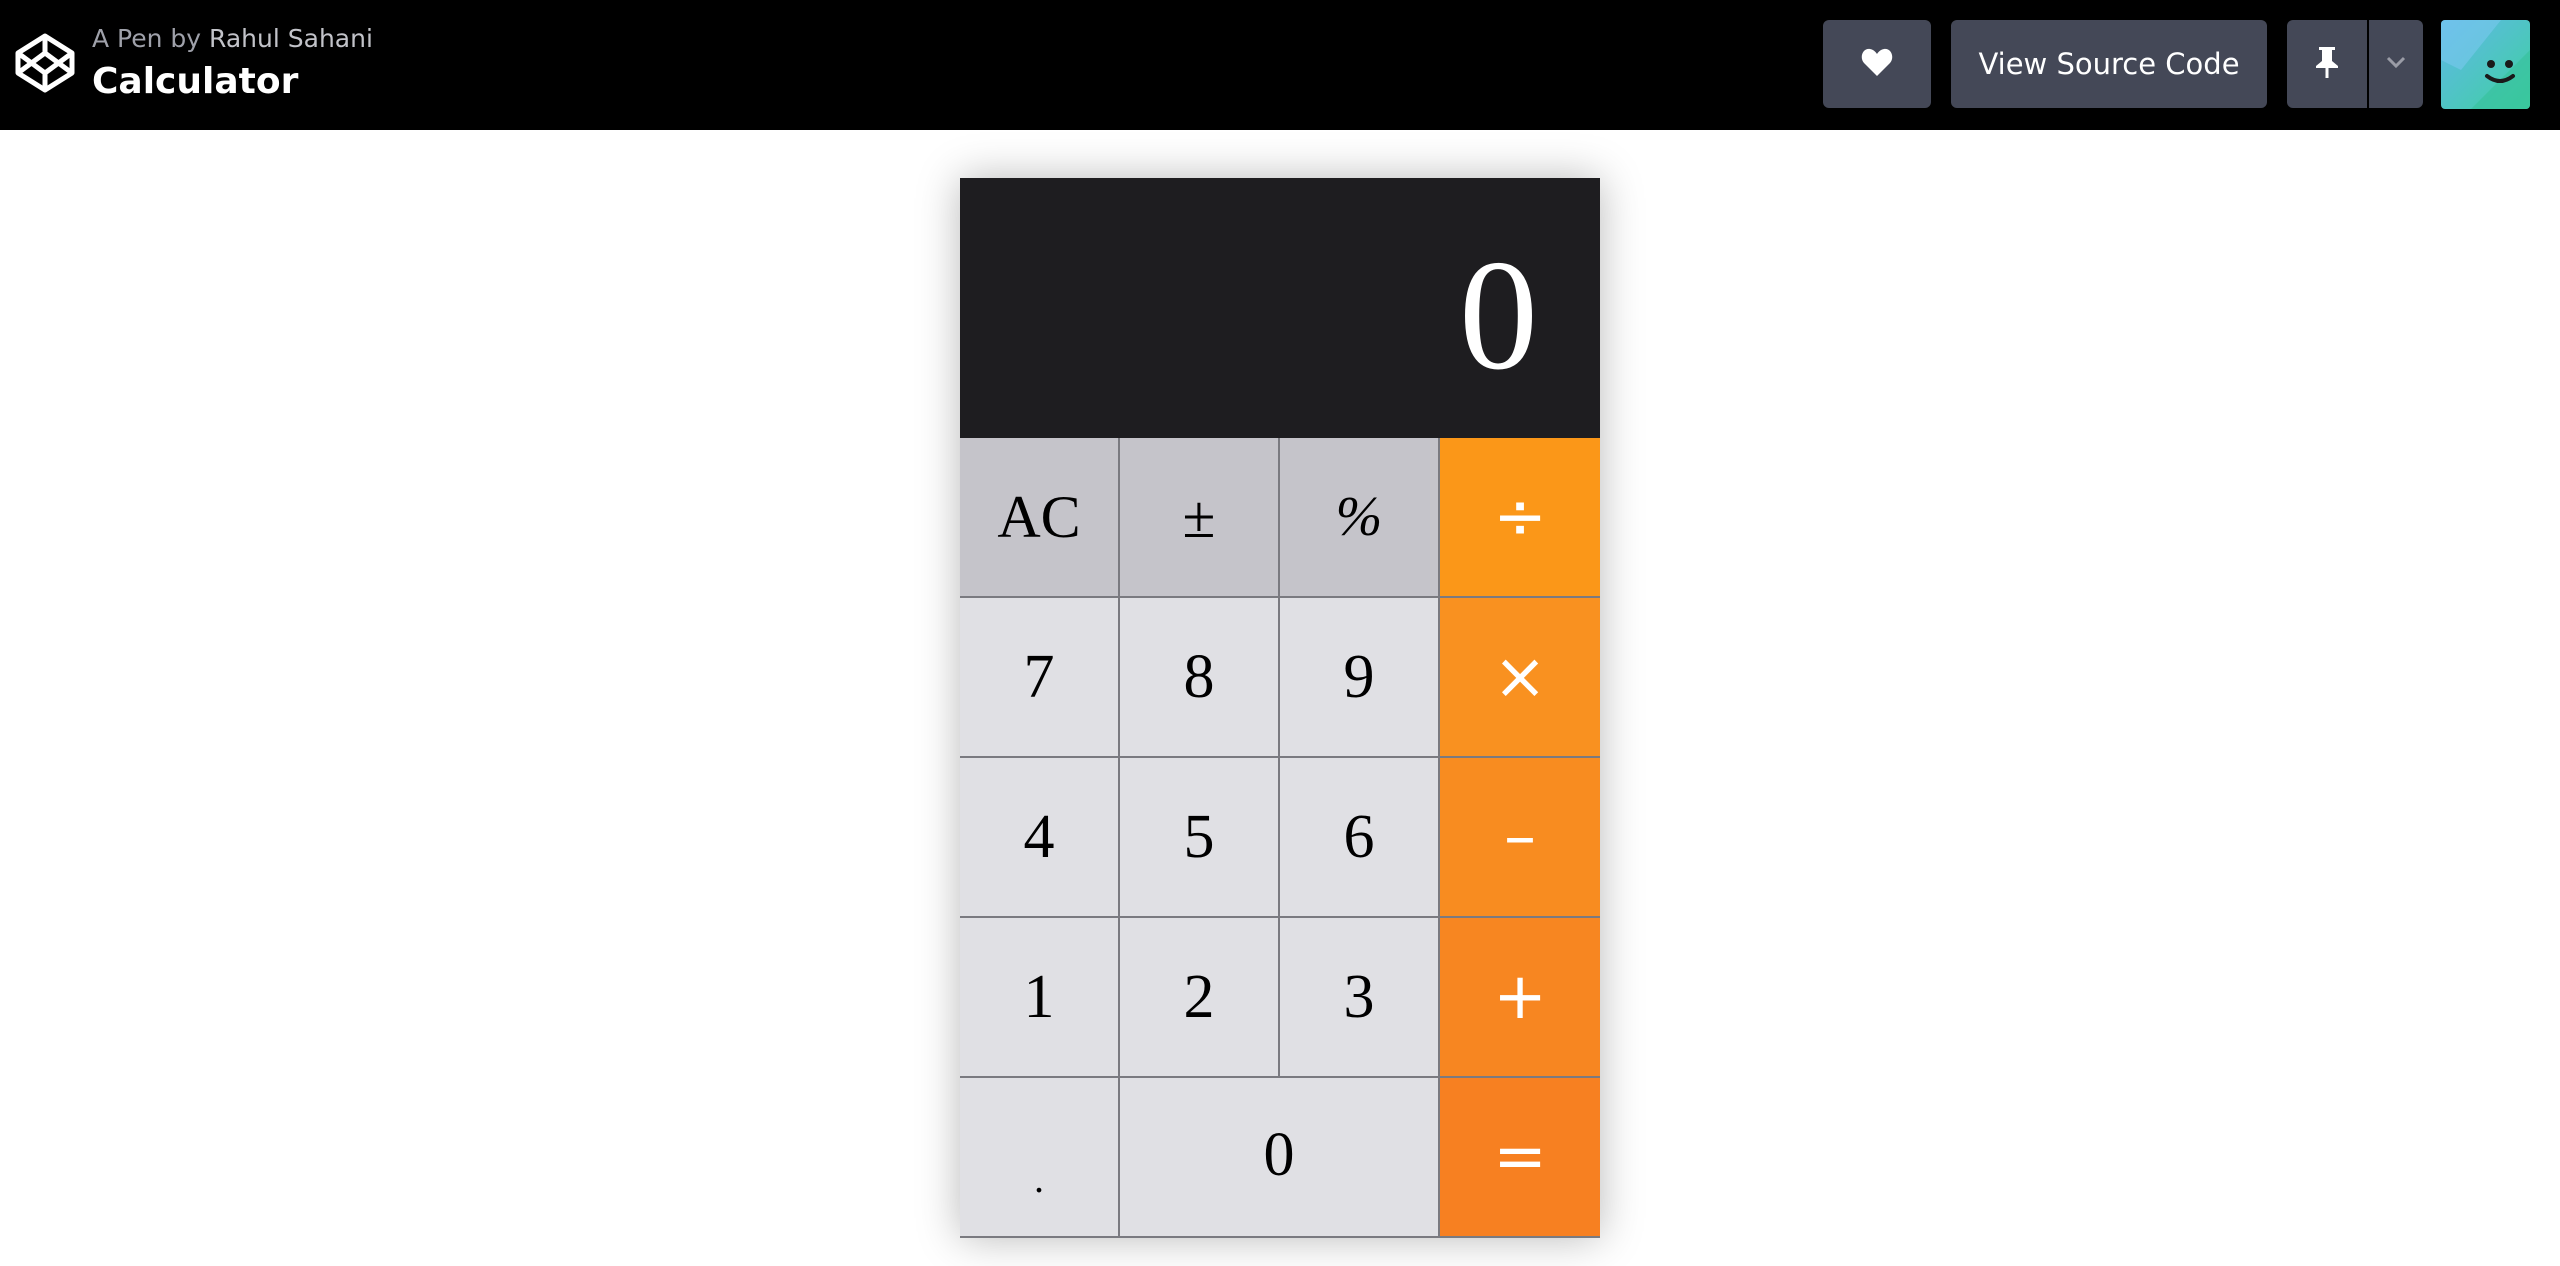 The image size is (2560, 1266). I want to click on like-button, so click(1877, 64).